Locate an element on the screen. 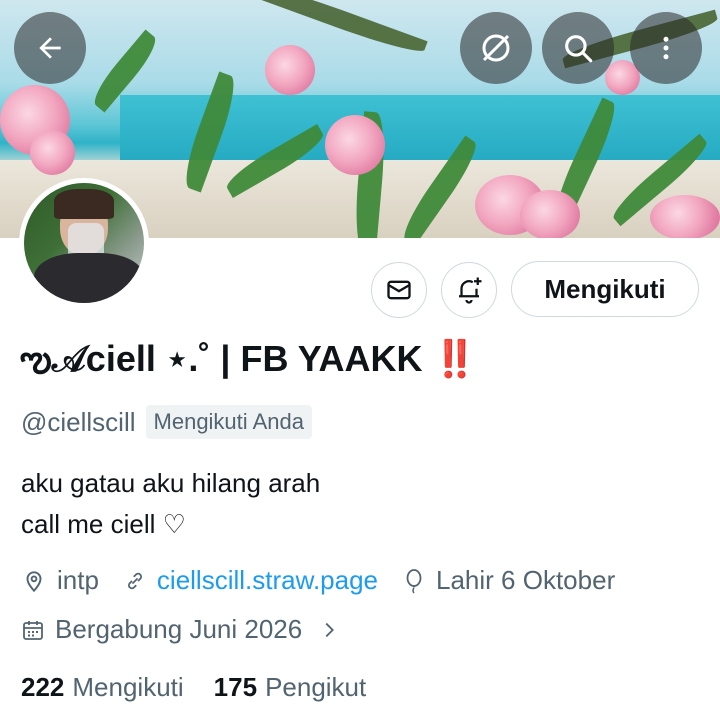 The image size is (720, 718). display-name-text: ఌ𝒜ciell ⋆.˚ | FB YAAKK is located at coordinates (221, 358).